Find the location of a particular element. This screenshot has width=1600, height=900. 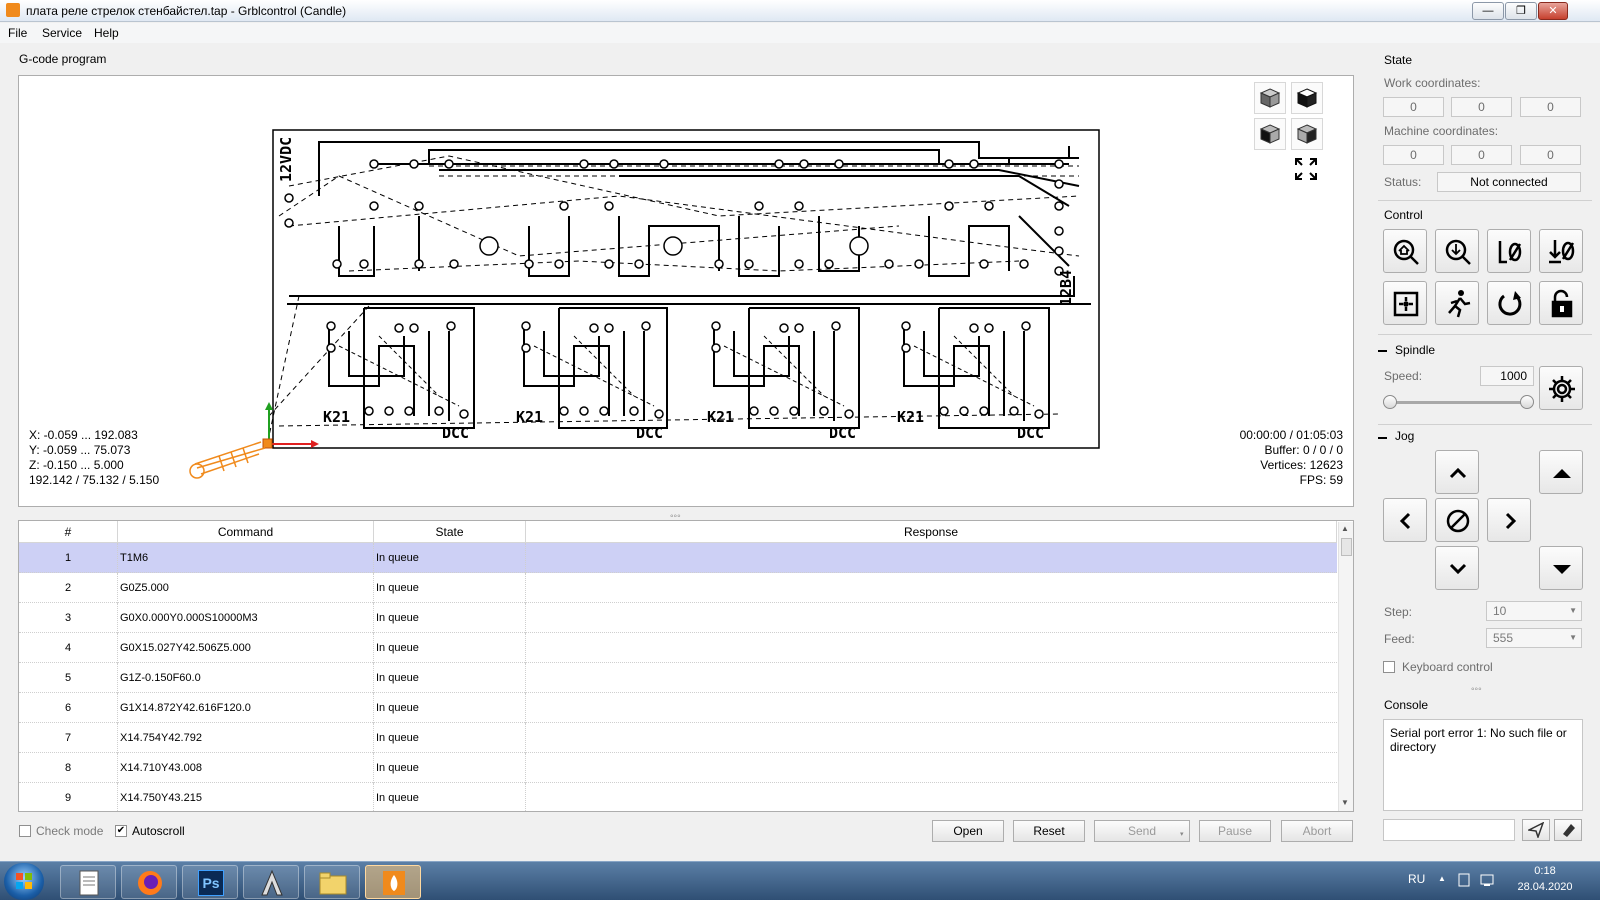

network-icon is located at coordinates (1487, 880).